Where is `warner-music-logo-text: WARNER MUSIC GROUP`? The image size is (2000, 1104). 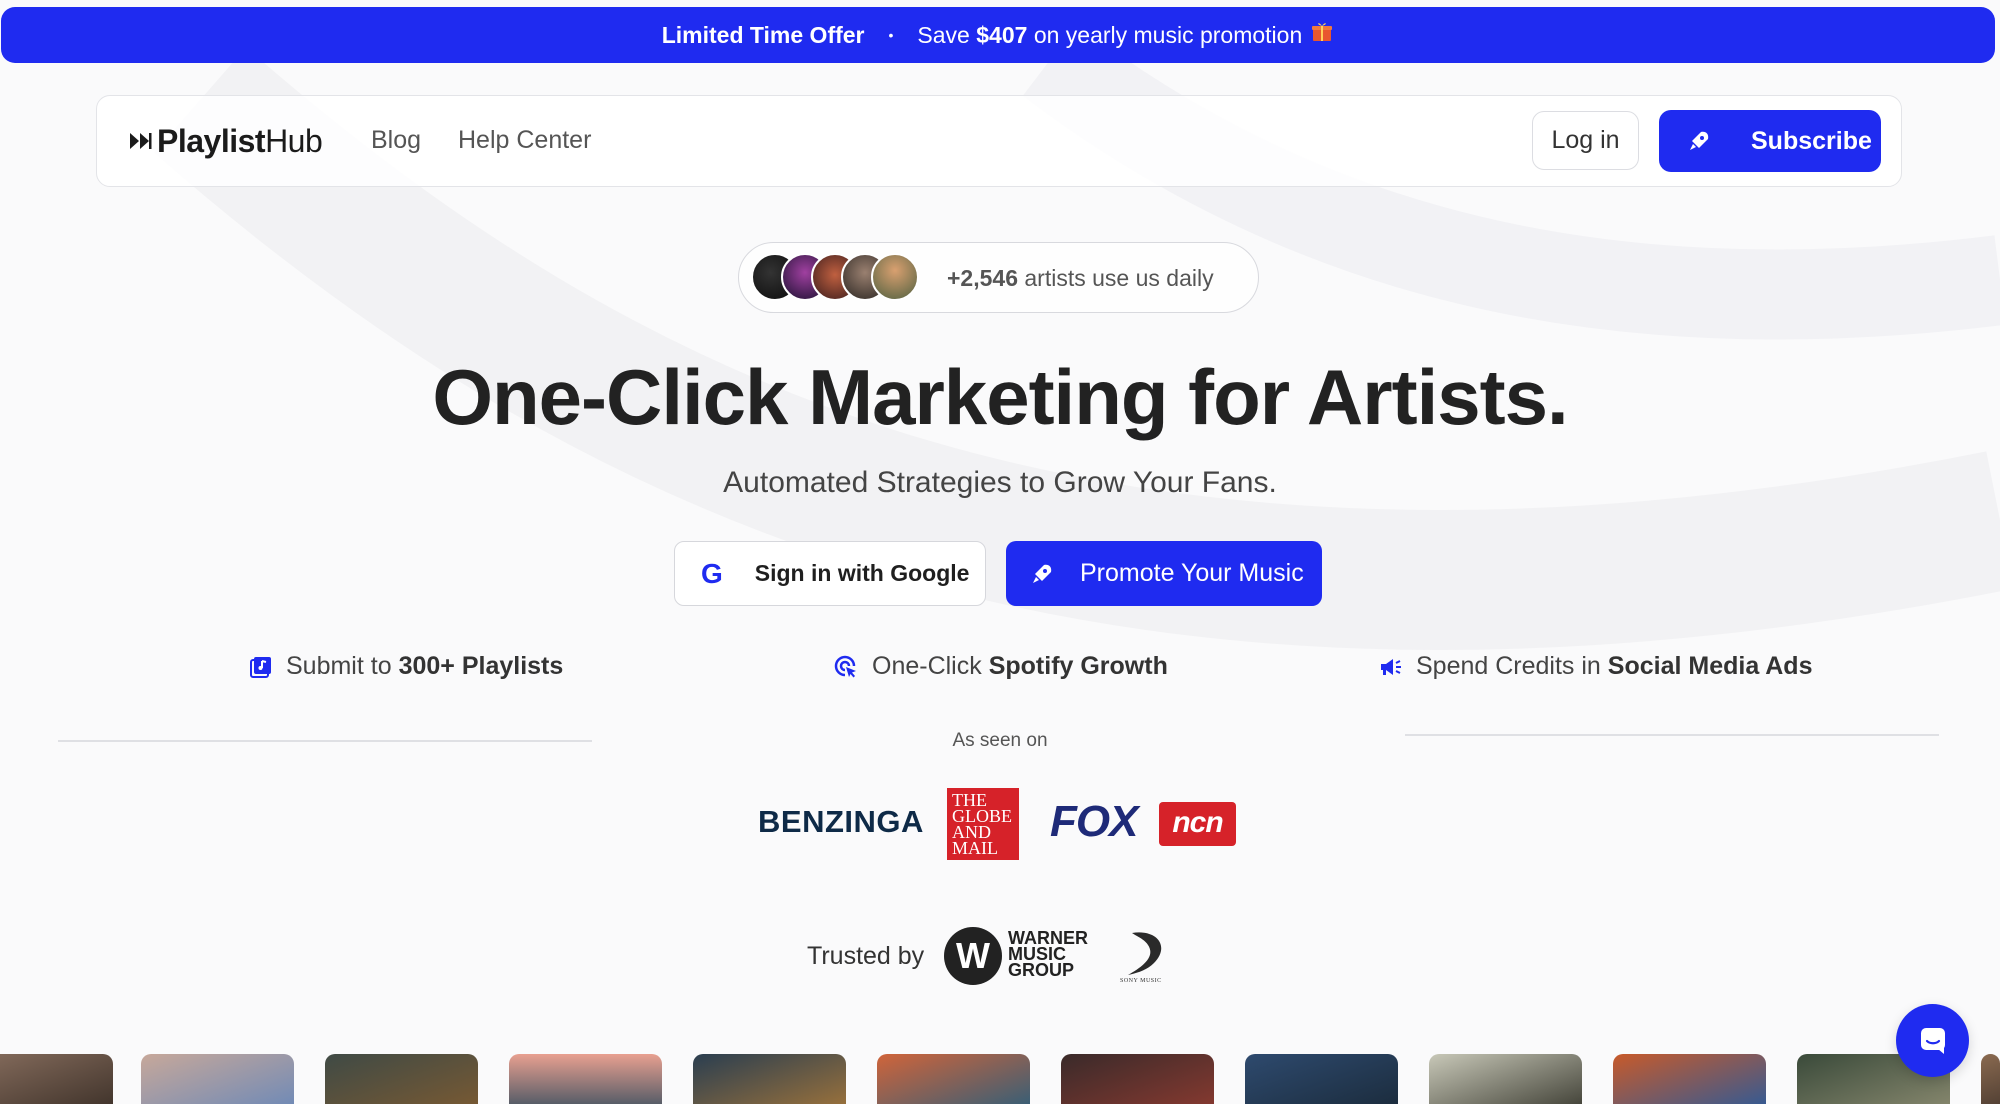
warner-music-logo-text: WARNER MUSIC GROUP is located at coordinates (1048, 954).